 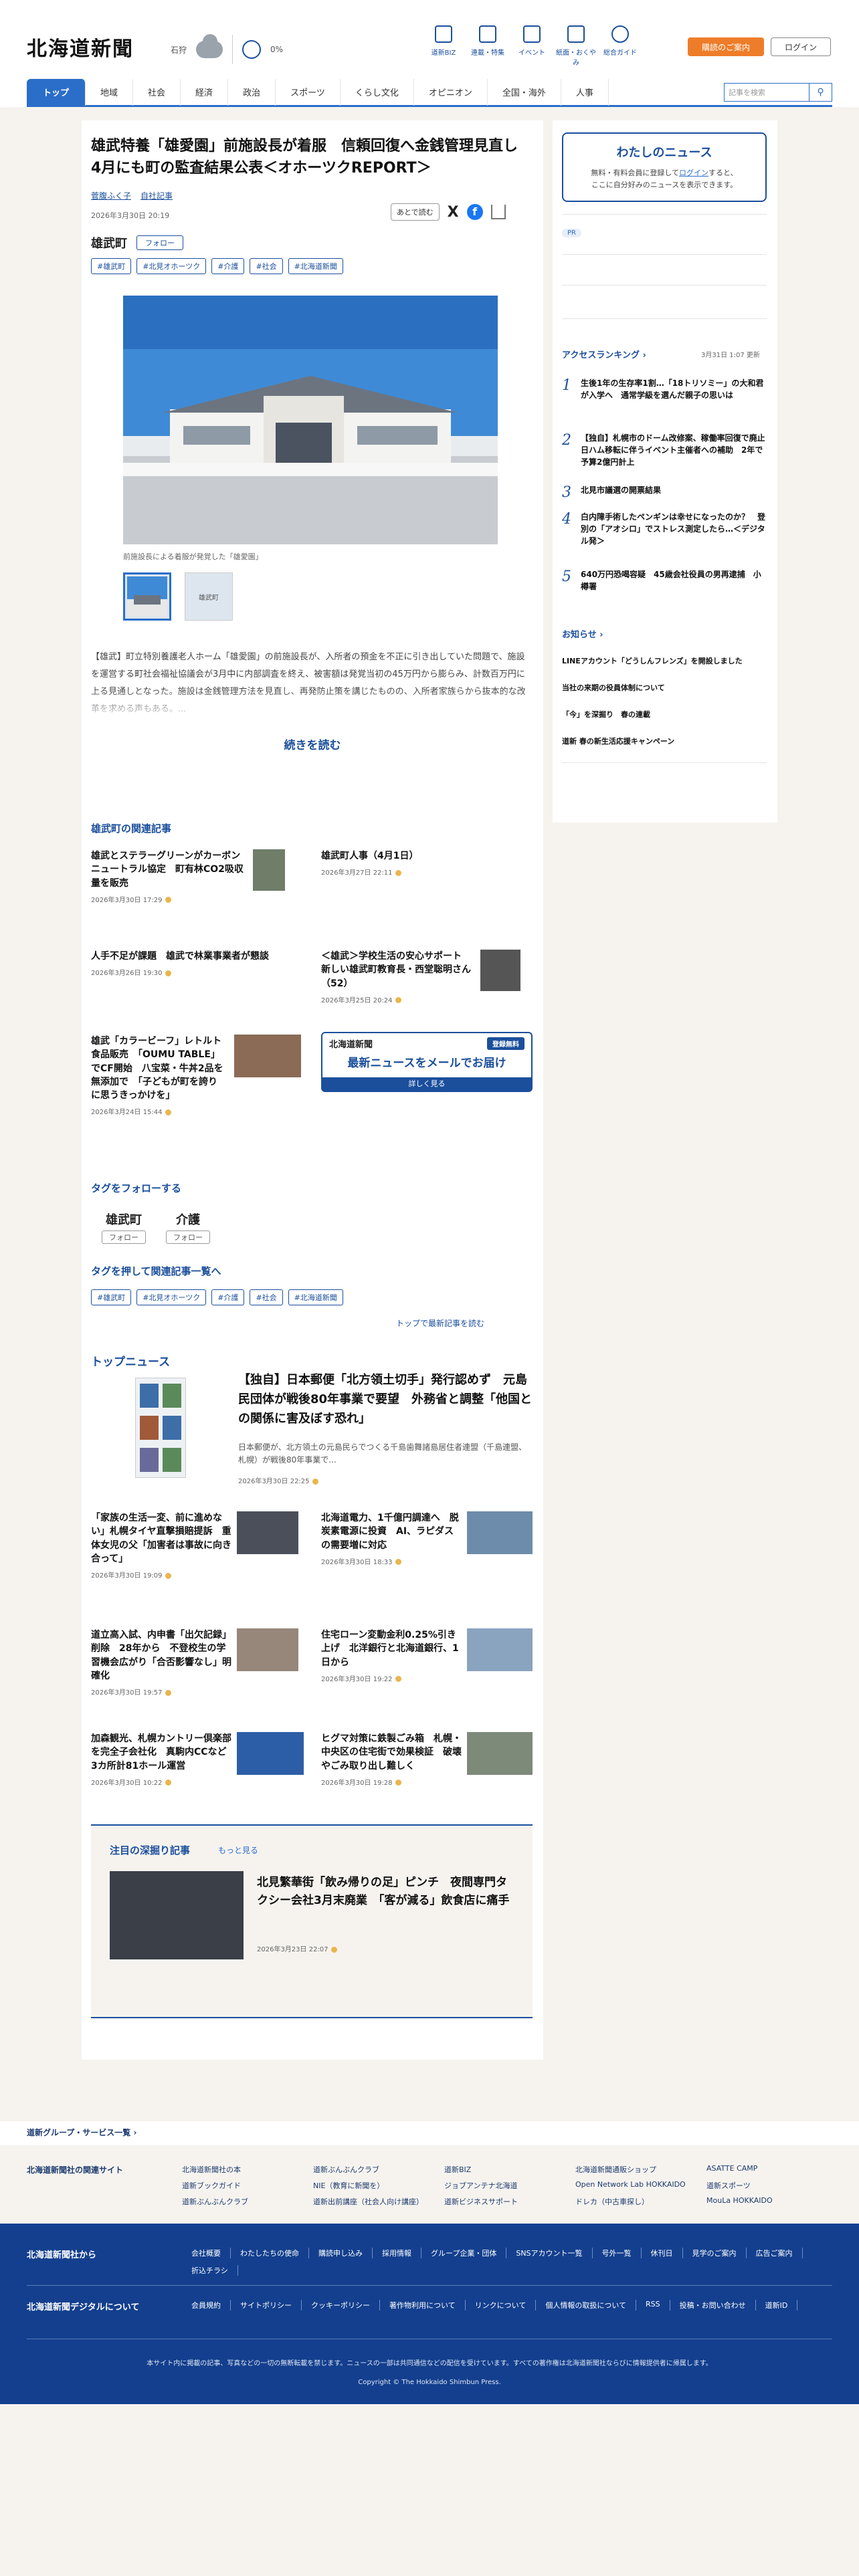 I want to click on author-link: 自社記事, so click(x=156, y=195).